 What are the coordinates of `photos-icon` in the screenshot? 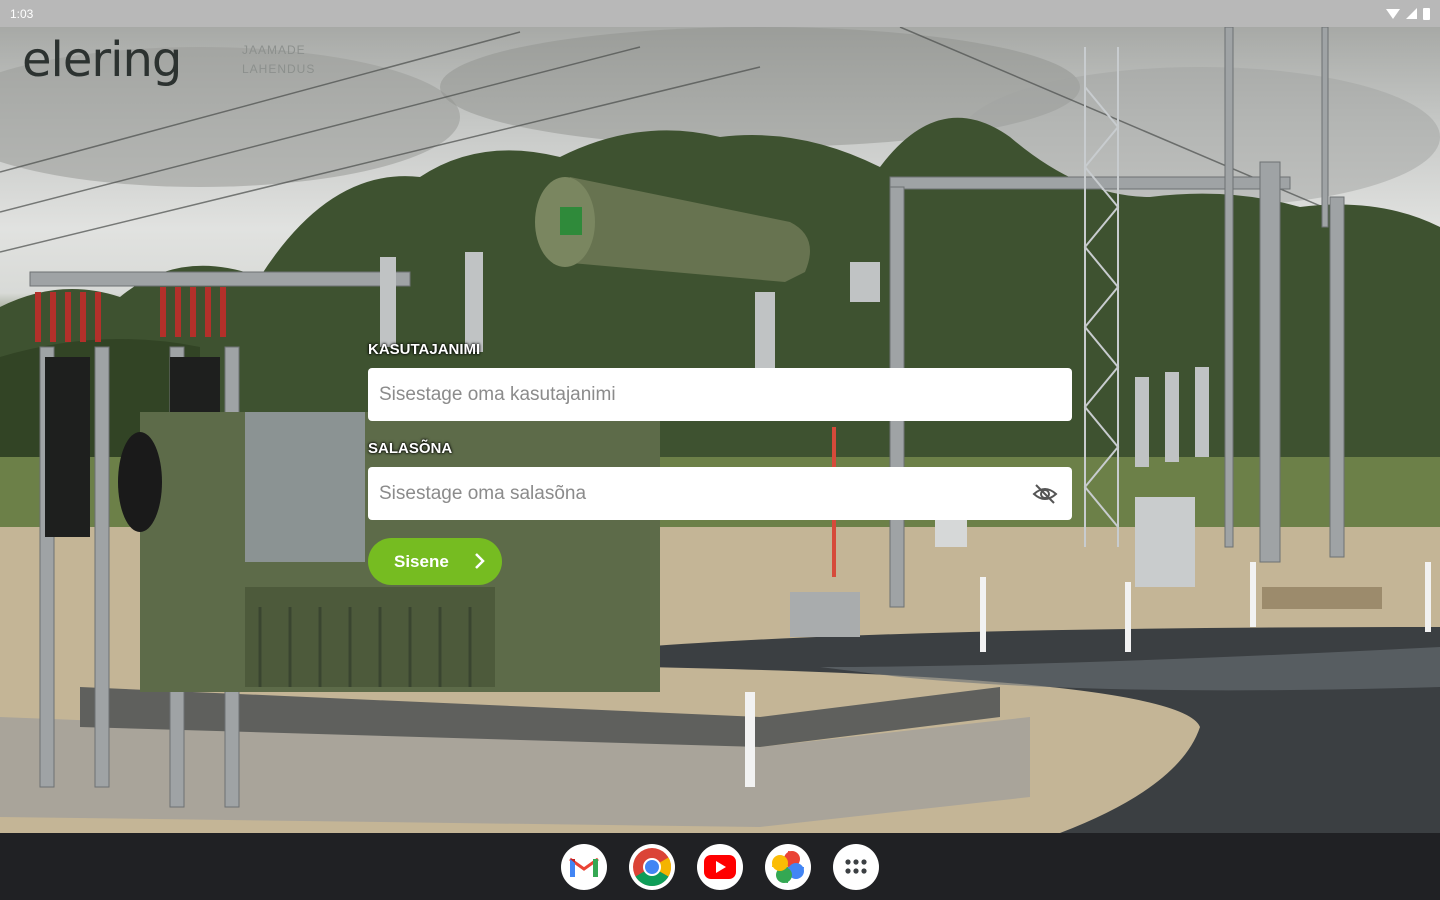 It's located at (788, 866).